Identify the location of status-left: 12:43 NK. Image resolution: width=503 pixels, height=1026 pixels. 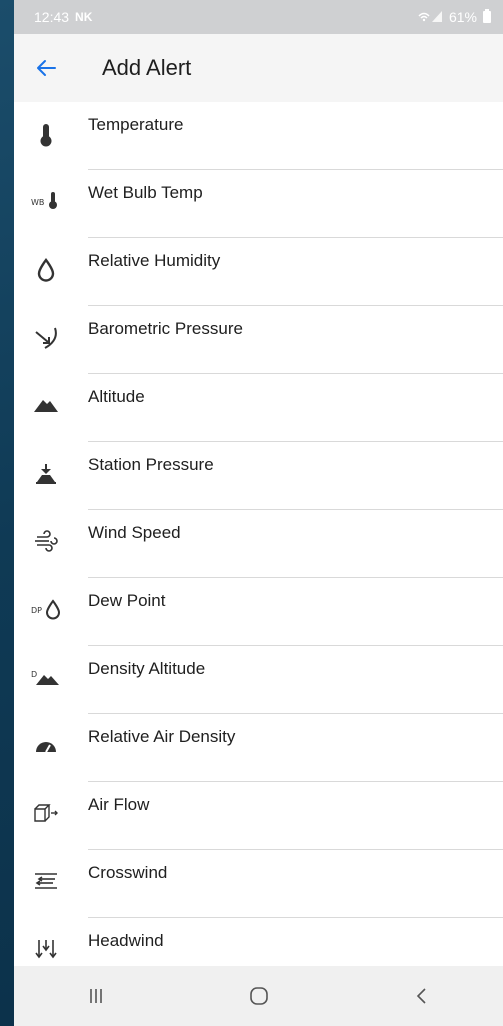
(63, 17).